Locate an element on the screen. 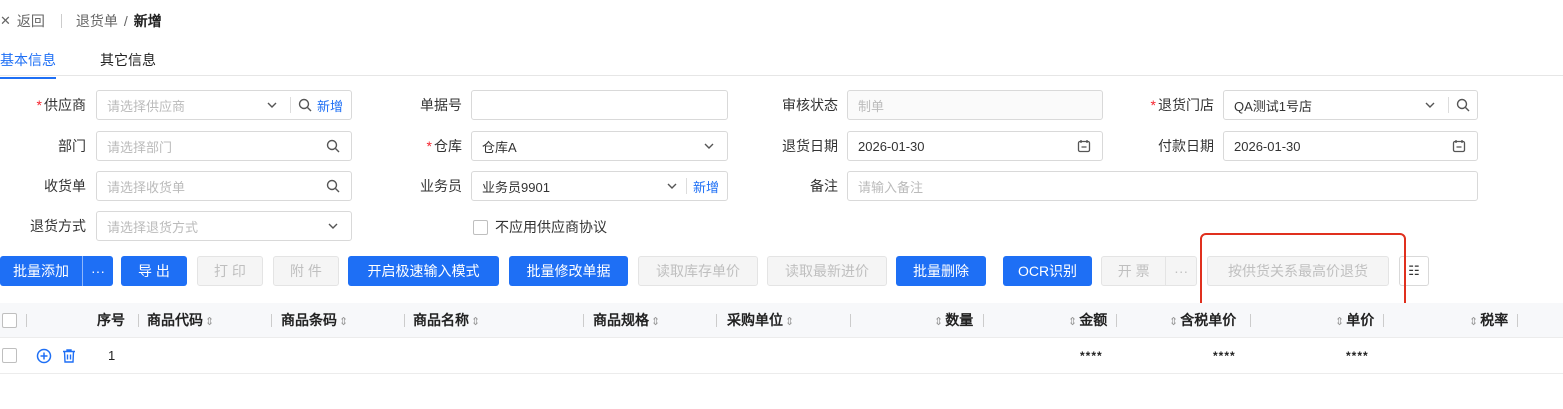 The image size is (1563, 409). supplier-select: 请选择供应商 新增 is located at coordinates (224, 105).